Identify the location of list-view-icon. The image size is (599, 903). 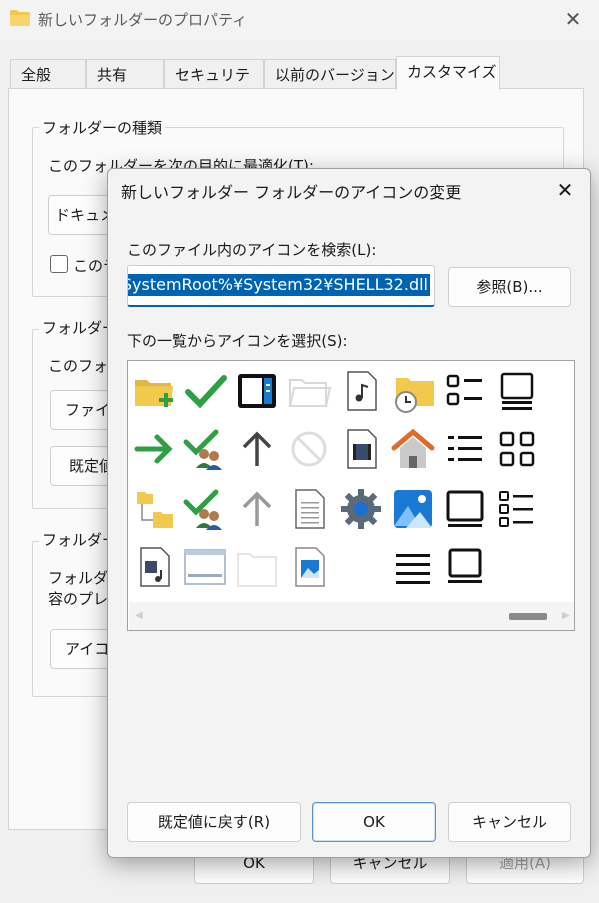
(465, 391).